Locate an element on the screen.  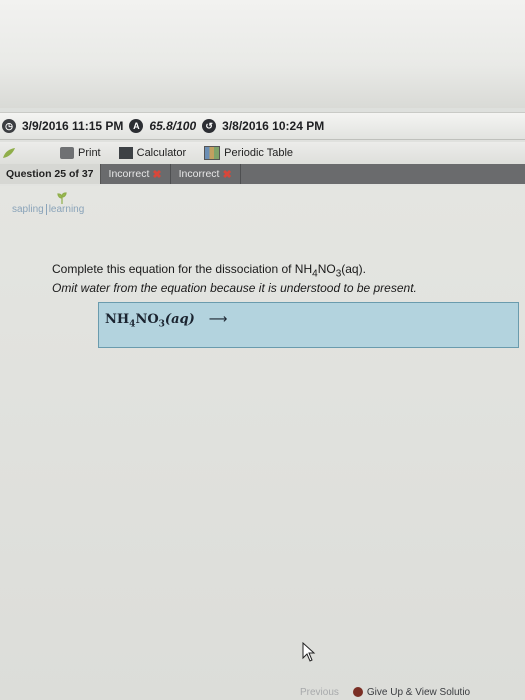
toolbar: Print Calculator Periodic Table is located at coordinates (262, 153).